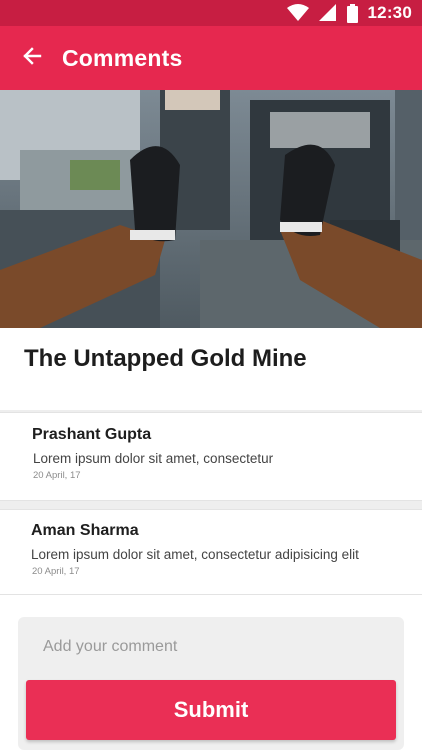 The height and width of the screenshot is (750, 422). What do you see at coordinates (165, 358) in the screenshot?
I see `post-title: The Untapped Gold Mine` at bounding box center [165, 358].